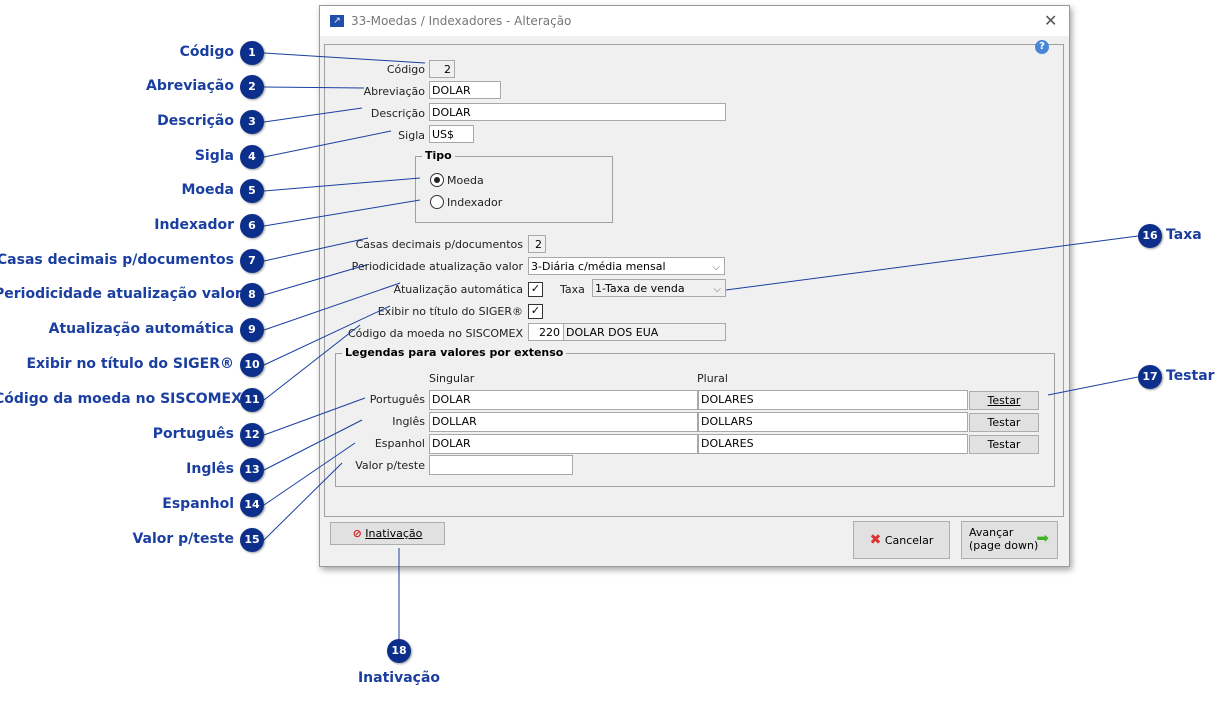  What do you see at coordinates (121, 399) in the screenshot?
I see `callout-label-11: Código da moeda no SISCOMEX` at bounding box center [121, 399].